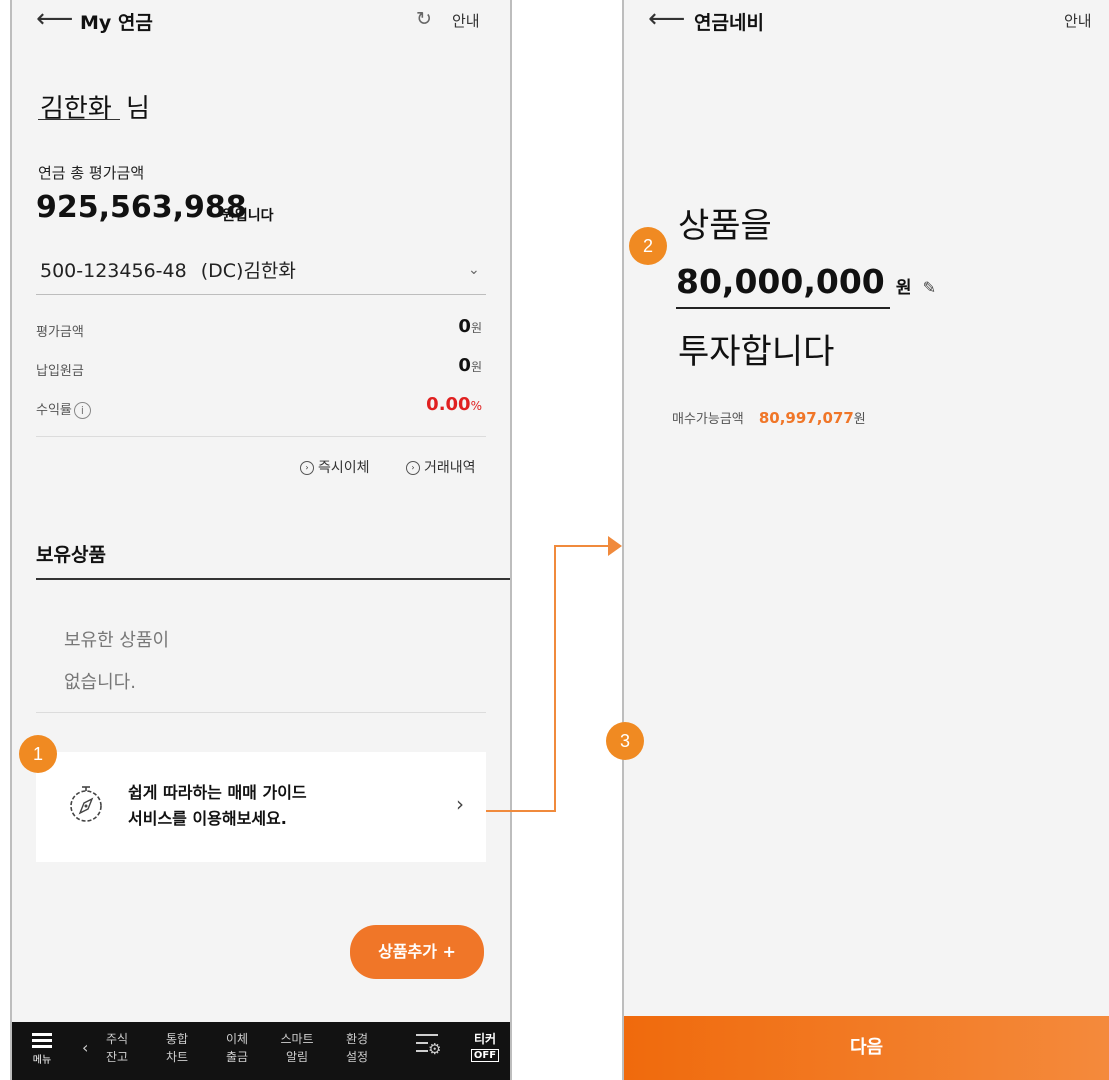 The image size is (1109, 1080). Describe the element at coordinates (866, 1048) in the screenshot. I see `next-button: 다음` at that location.